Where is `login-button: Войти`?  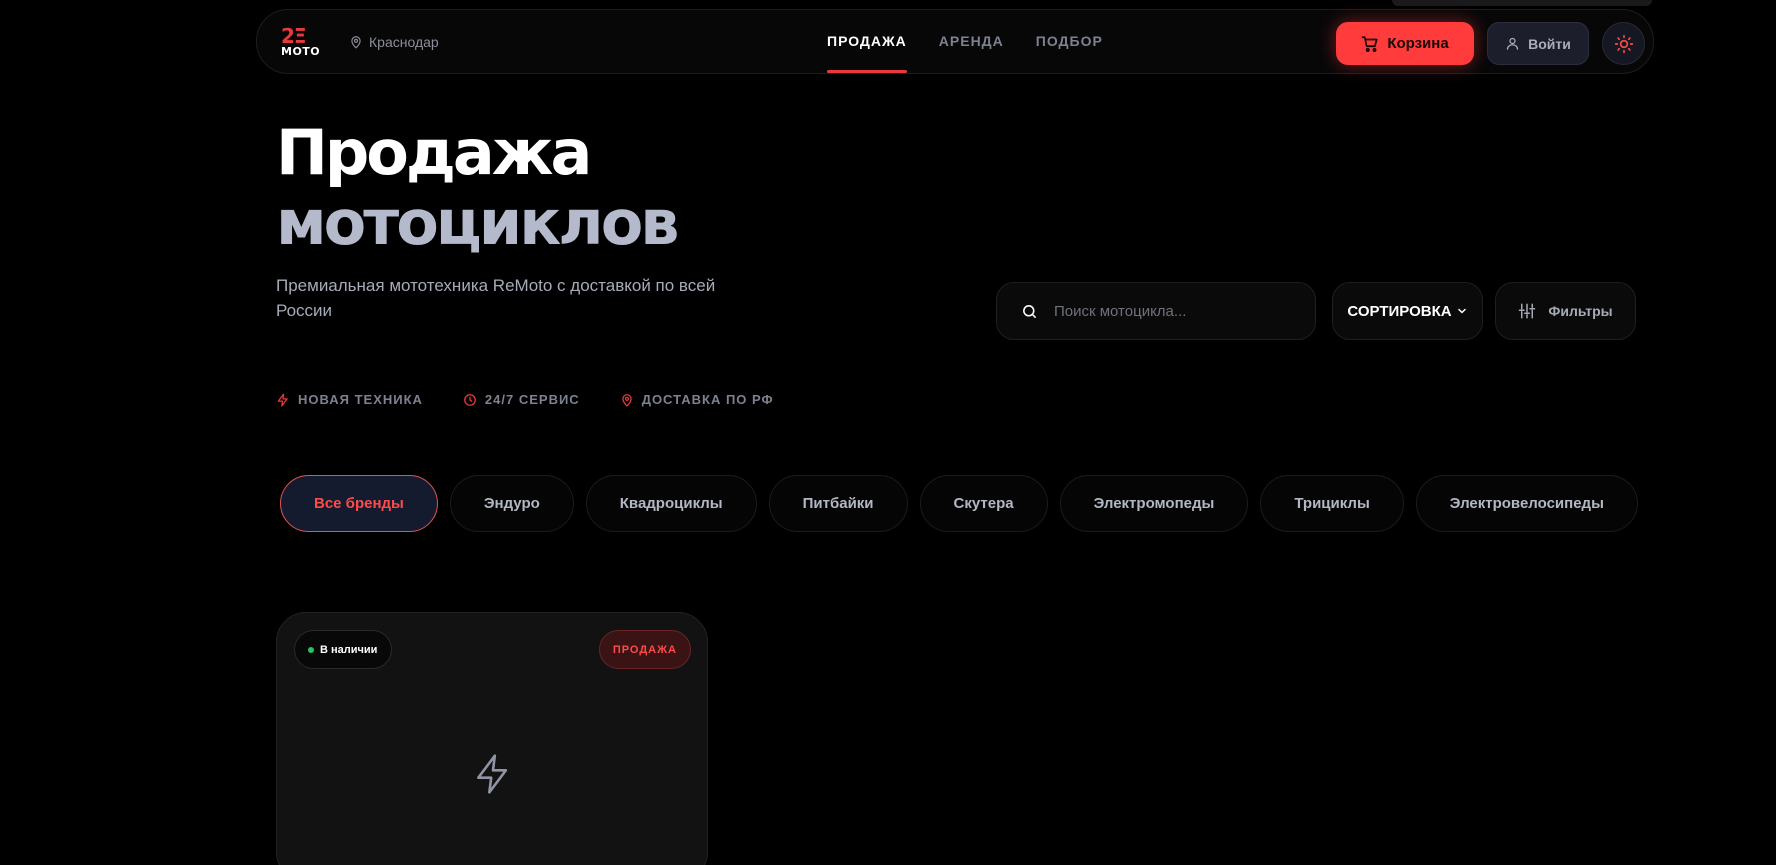
login-button: Войти is located at coordinates (1538, 43).